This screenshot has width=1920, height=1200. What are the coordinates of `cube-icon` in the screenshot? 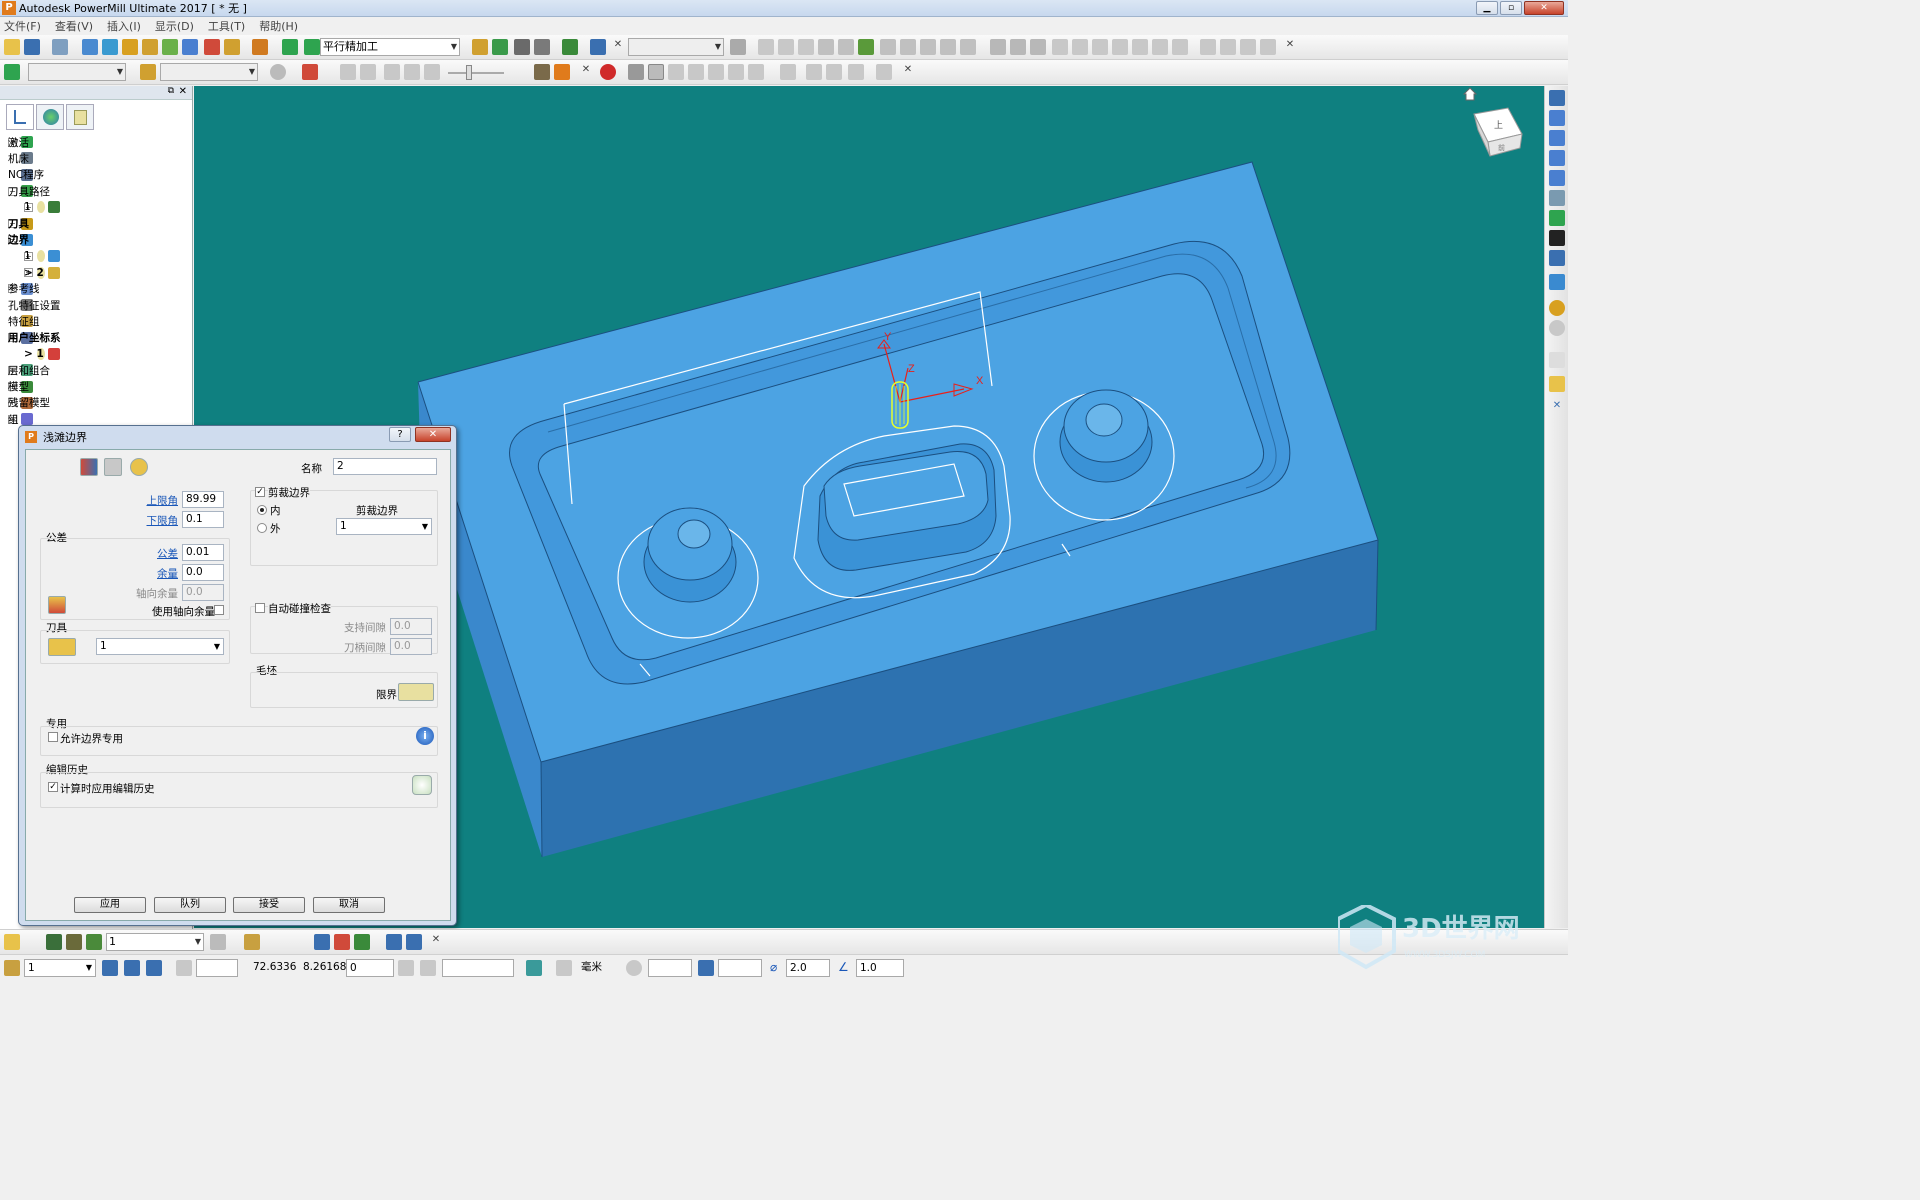 It's located at (110, 968).